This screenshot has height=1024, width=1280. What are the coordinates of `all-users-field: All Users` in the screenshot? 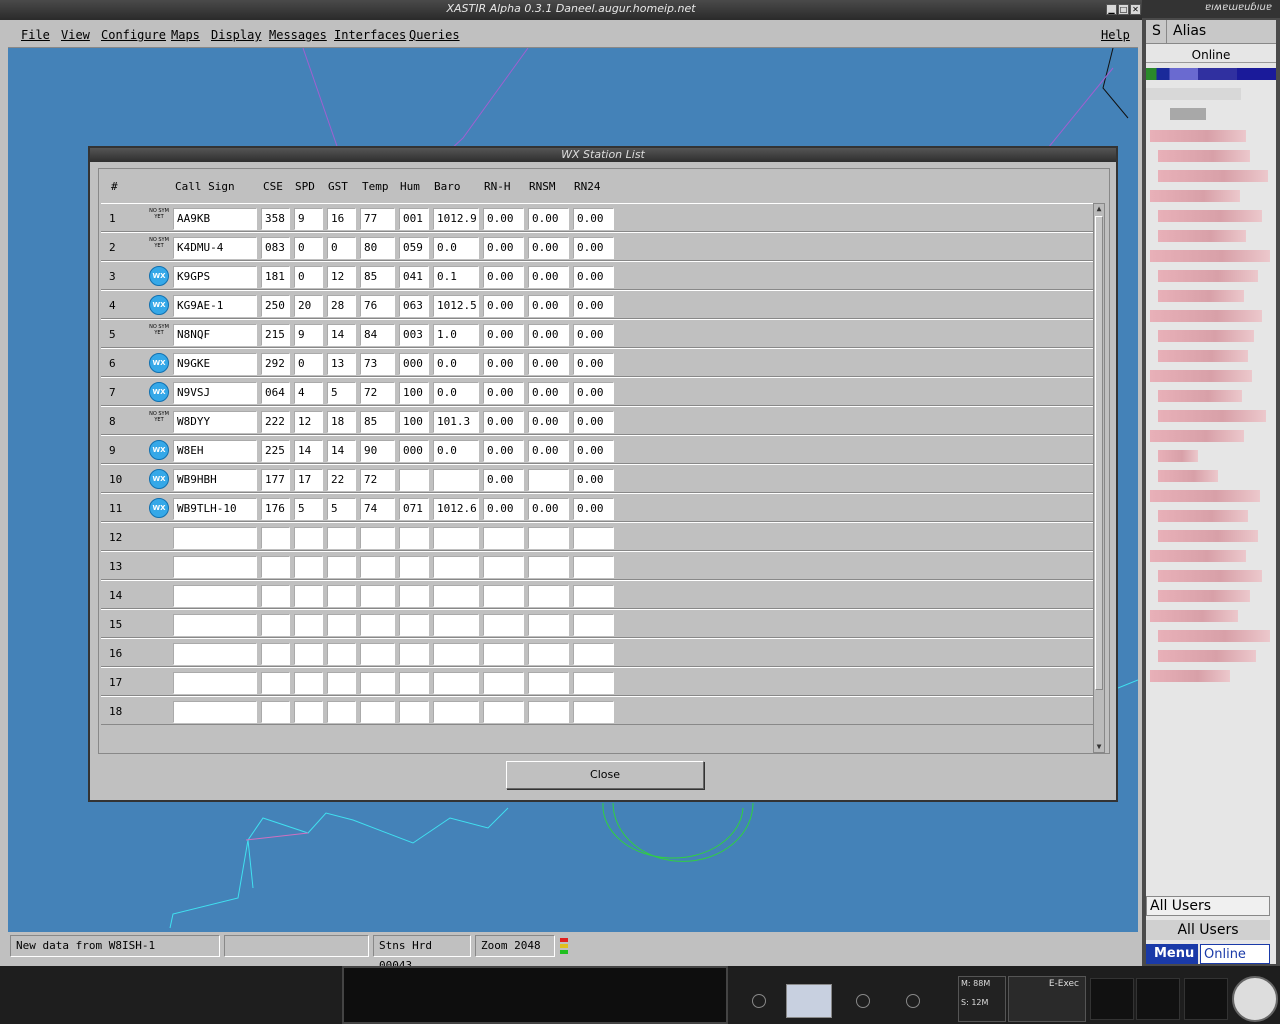 It's located at (1208, 906).